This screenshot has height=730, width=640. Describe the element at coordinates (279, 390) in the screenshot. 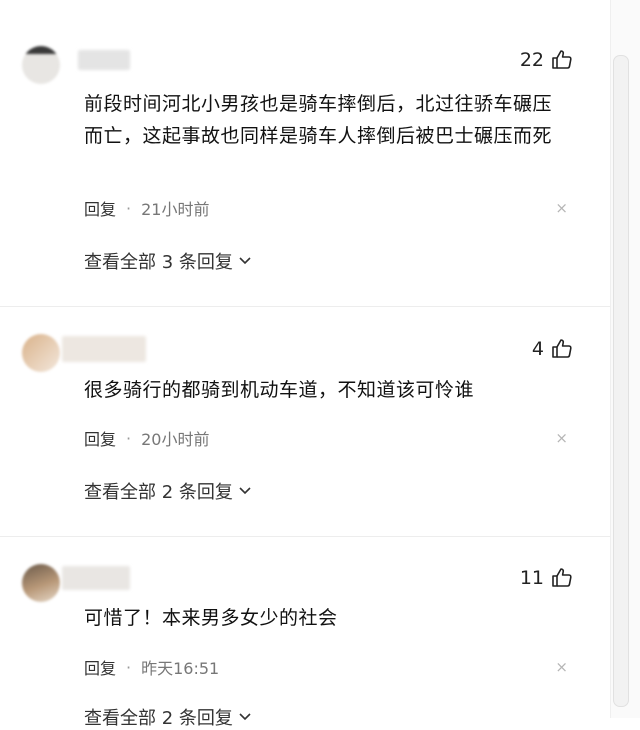

I see `comment-text: 很多骑行的都骑到机动车道，不知道该可怜谁` at that location.